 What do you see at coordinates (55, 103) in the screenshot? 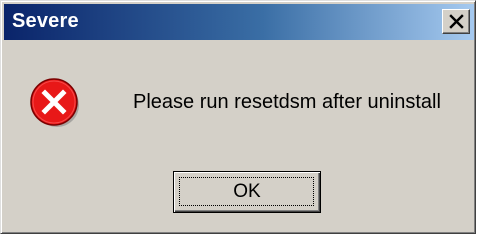
I see `error-icon` at bounding box center [55, 103].